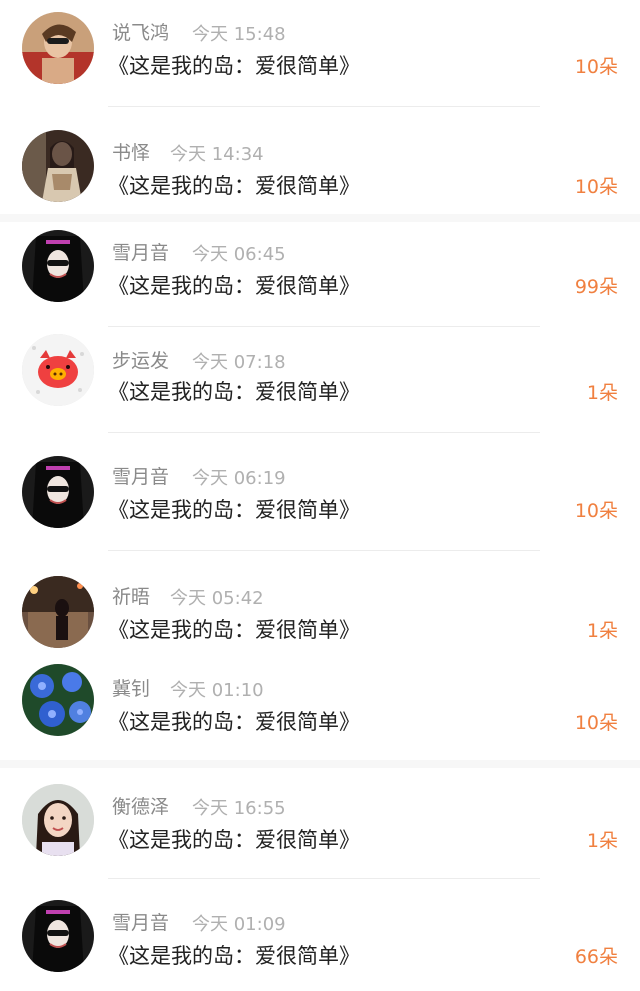  What do you see at coordinates (58, 370) in the screenshot?
I see `avatar-pig` at bounding box center [58, 370].